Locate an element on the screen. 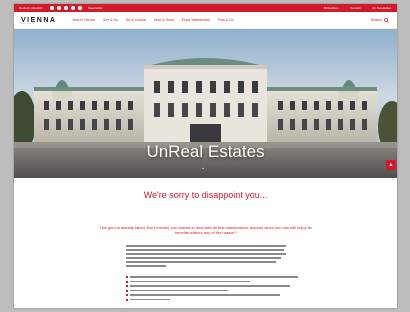 The width and height of the screenshot is (410, 312). share-button: ▲ is located at coordinates (391, 165).